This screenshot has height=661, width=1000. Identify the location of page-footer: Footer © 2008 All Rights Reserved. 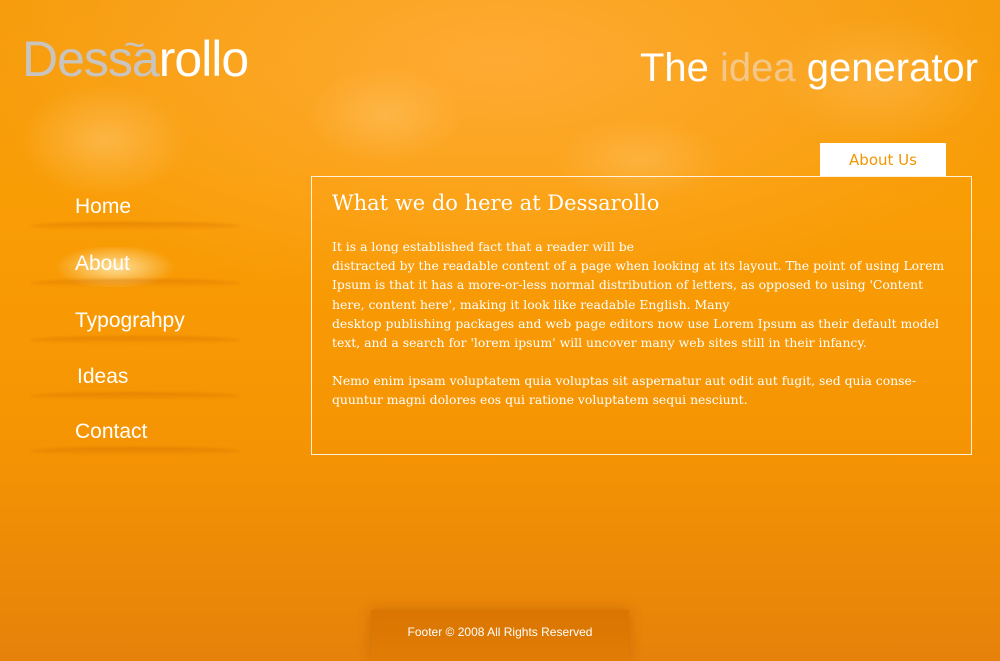
(500, 635).